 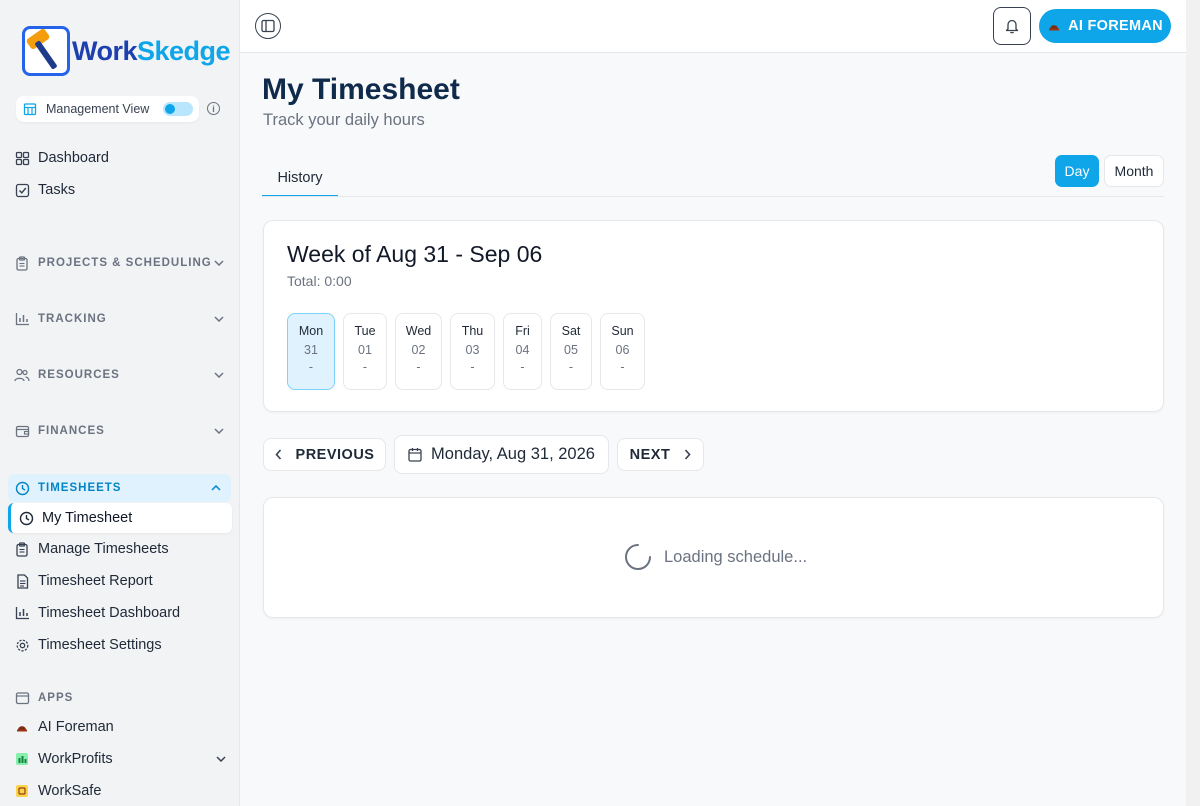 What do you see at coordinates (713, 196) in the screenshot?
I see `tabs-divider` at bounding box center [713, 196].